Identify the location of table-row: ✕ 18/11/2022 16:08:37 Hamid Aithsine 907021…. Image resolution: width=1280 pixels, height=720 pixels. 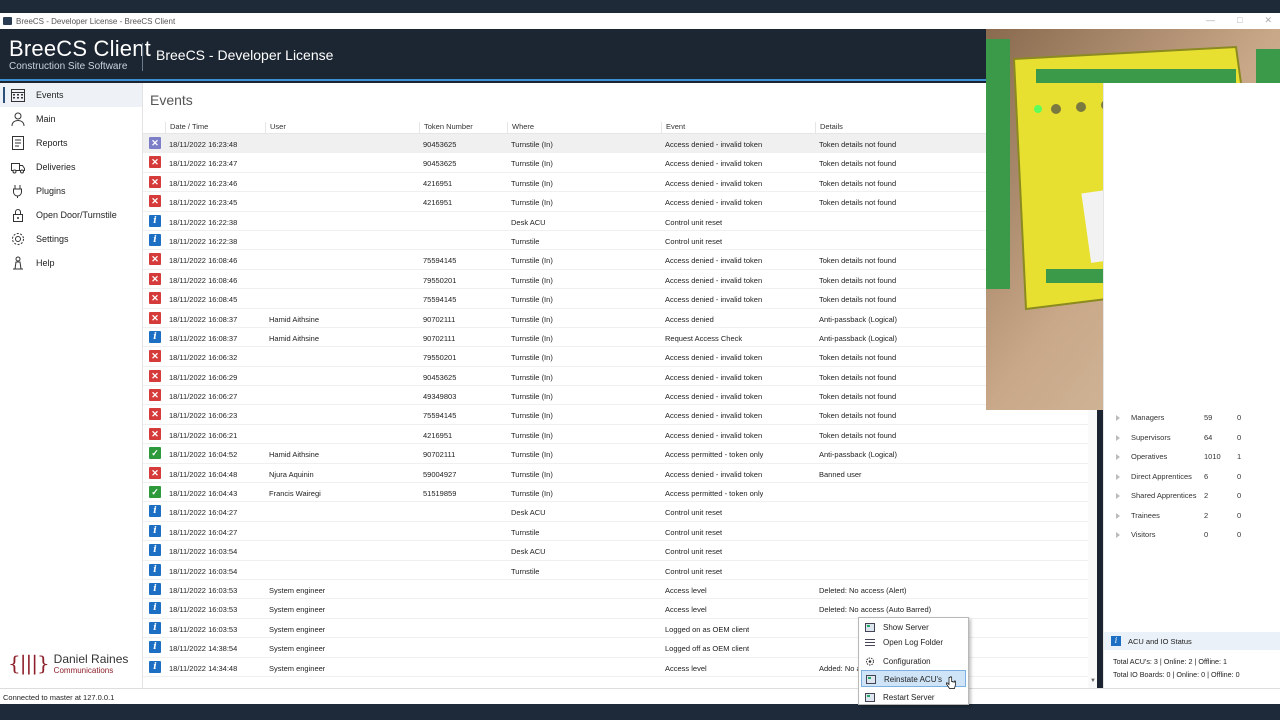
(619, 318).